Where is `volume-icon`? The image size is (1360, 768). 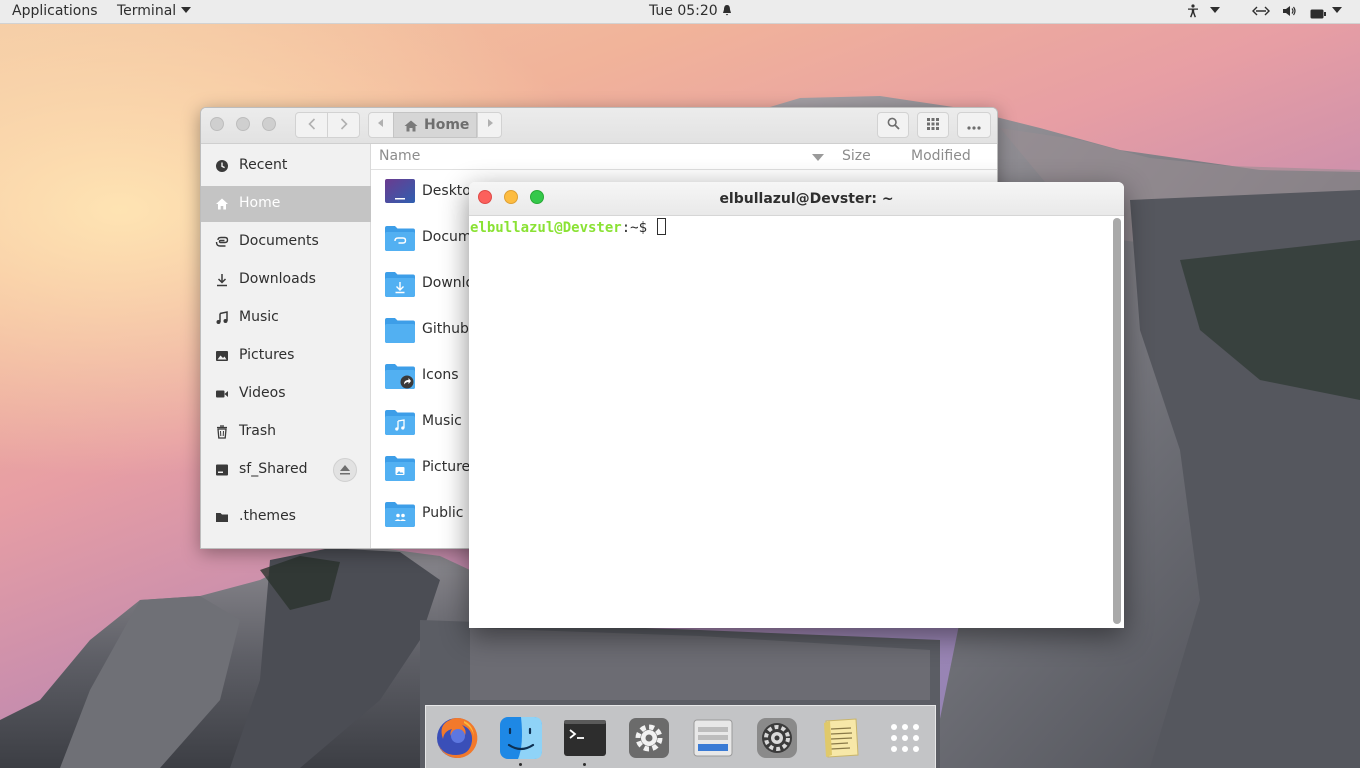 volume-icon is located at coordinates (1289, 13).